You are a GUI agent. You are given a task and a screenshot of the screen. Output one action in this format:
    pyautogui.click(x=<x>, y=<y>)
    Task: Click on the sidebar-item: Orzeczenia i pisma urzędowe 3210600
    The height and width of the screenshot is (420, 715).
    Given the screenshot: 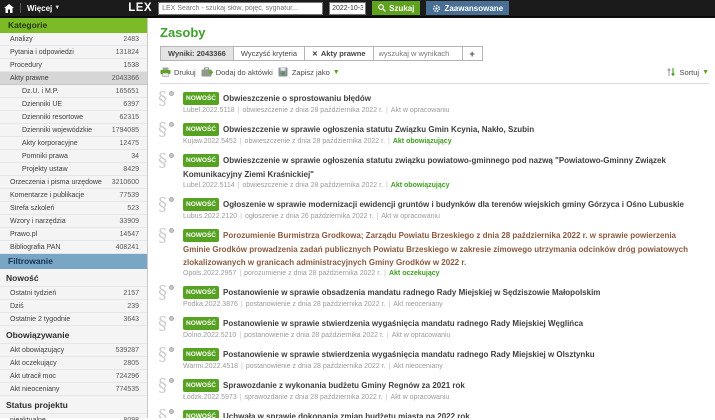 What is the action you would take?
    pyautogui.click(x=73, y=182)
    